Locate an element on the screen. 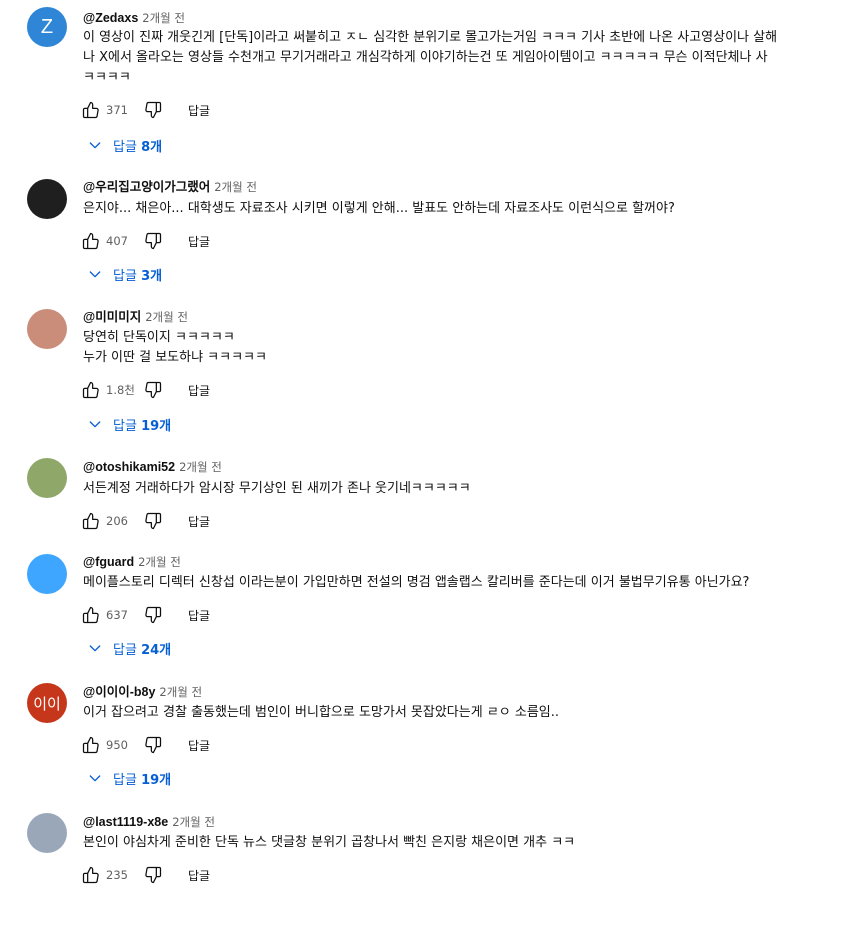 This screenshot has height=935, width=860. like-count: 206 is located at coordinates (117, 521).